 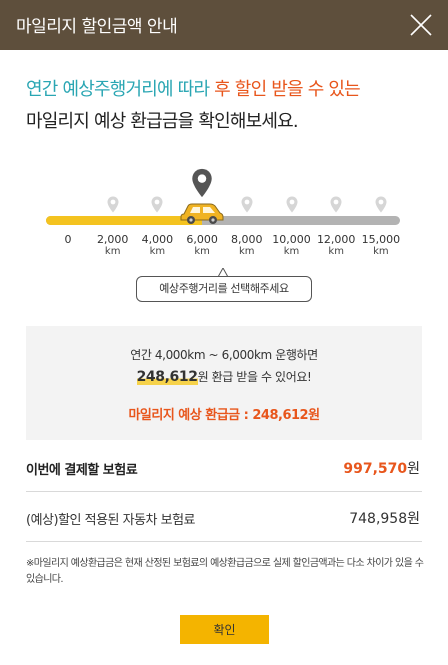 I want to click on payment-premium-row: 이번에 결제할 보험료 997,570원, so click(x=224, y=467).